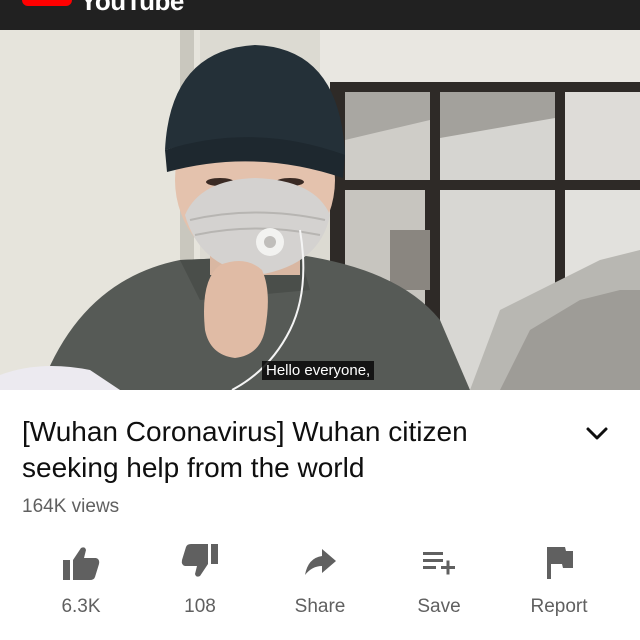  What do you see at coordinates (199, 560) in the screenshot?
I see `thumbs-down-icon` at bounding box center [199, 560].